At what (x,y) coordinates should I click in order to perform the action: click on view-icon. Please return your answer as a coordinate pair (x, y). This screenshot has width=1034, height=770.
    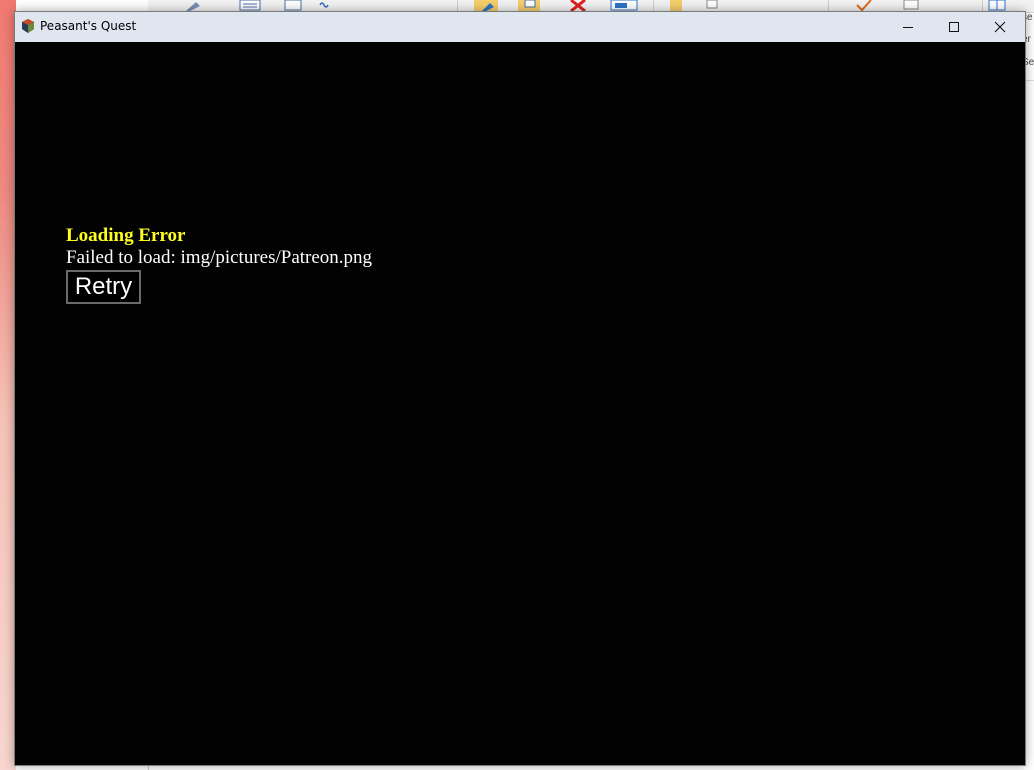
    Looking at the image, I should click on (997, 5).